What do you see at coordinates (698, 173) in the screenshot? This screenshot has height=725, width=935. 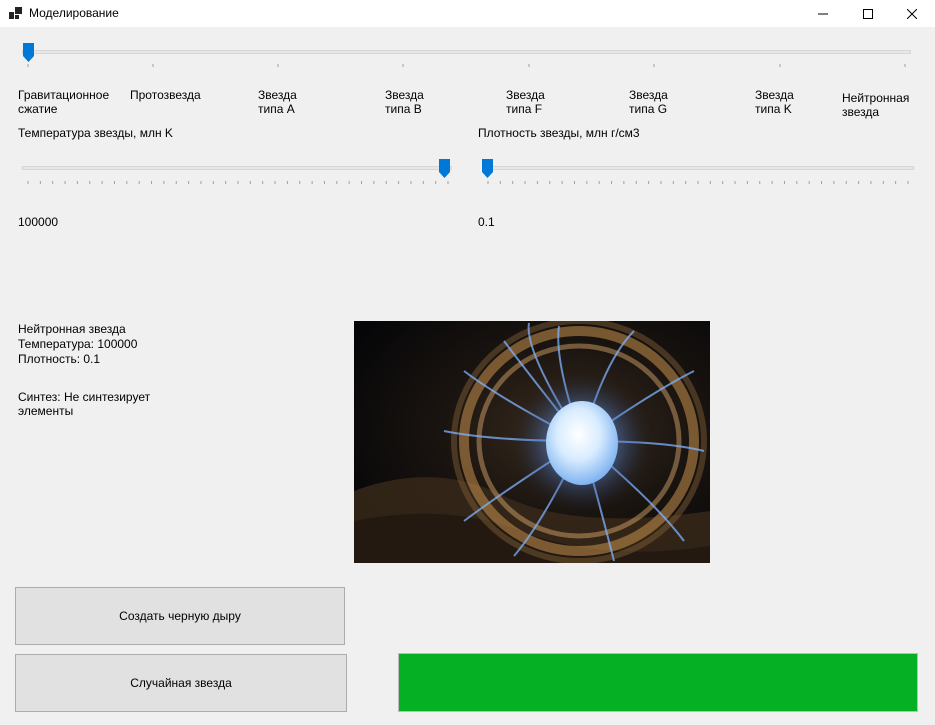 I see `density-slider` at bounding box center [698, 173].